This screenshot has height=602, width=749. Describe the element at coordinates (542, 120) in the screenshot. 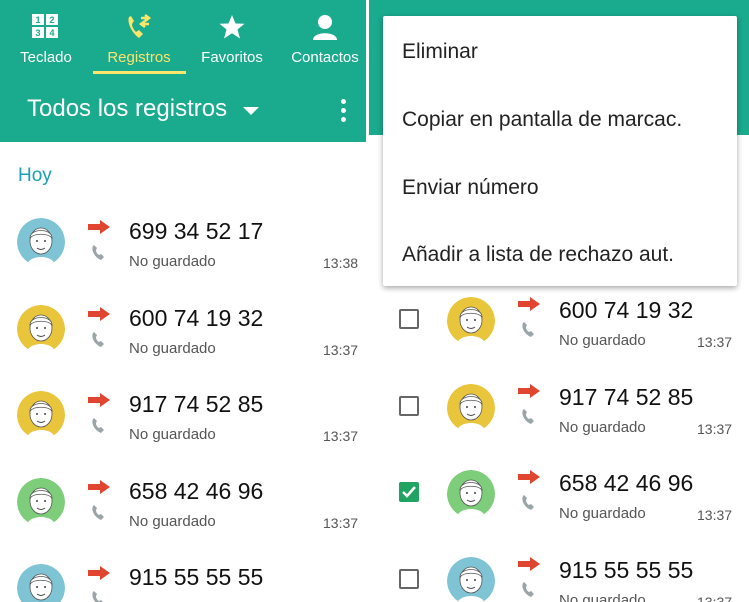

I see `menu-item-copy-to-dialer: Copiar en pantalla de marcac.` at that location.